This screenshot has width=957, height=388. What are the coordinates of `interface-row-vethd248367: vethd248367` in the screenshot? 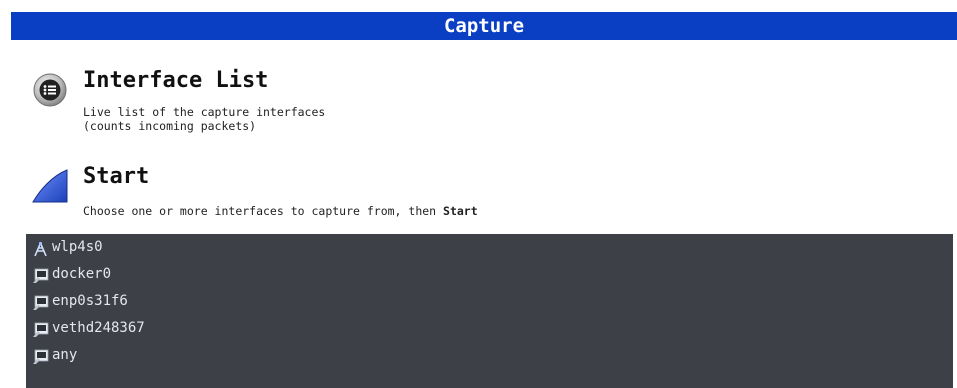 It's located at (489, 328).